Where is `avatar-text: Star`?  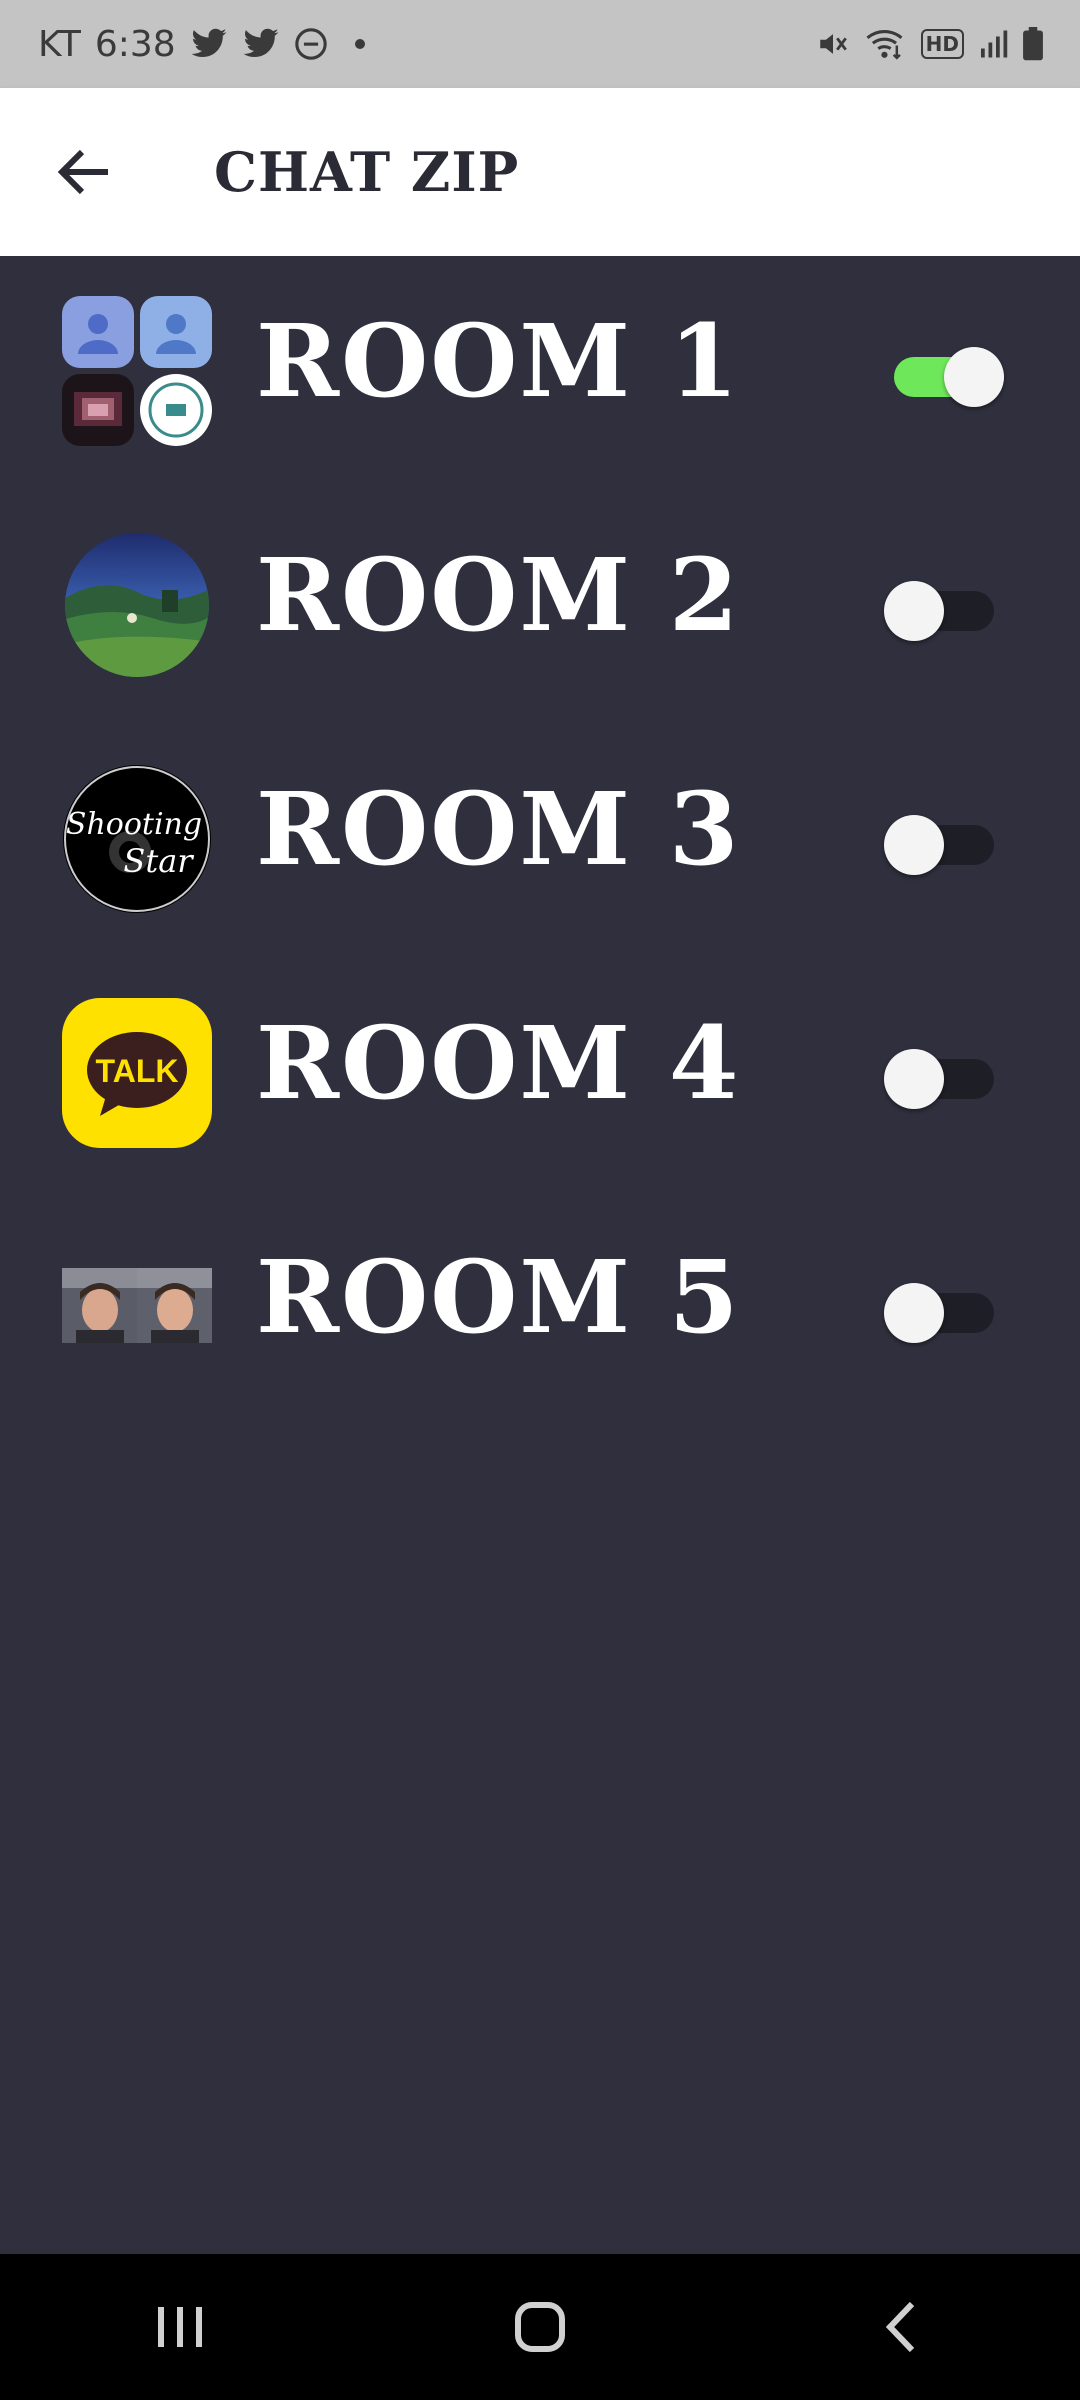 avatar-text: Star is located at coordinates (158, 861).